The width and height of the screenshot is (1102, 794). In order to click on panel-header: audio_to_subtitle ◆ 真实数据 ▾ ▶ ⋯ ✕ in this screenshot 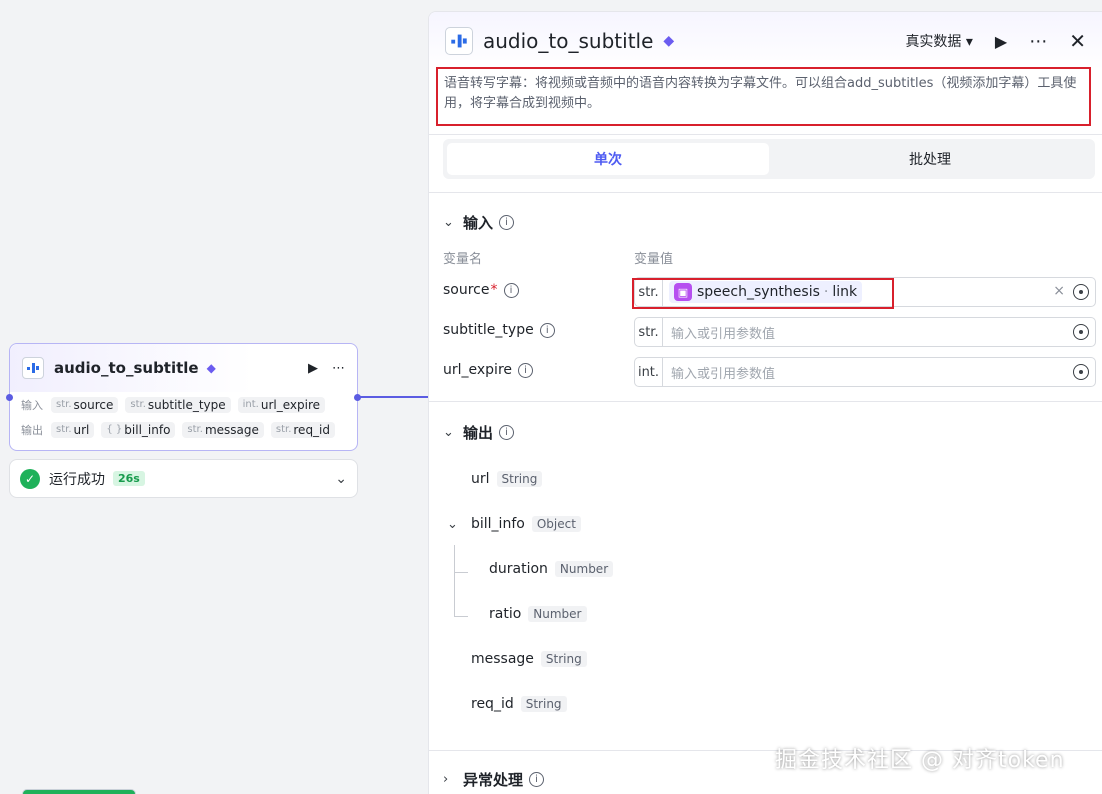, I will do `click(765, 41)`.